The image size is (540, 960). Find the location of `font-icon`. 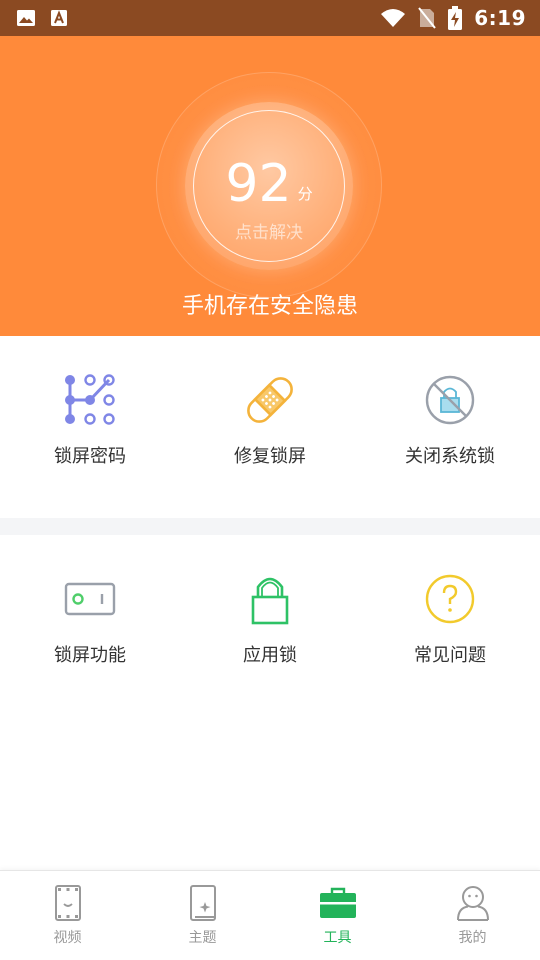

font-icon is located at coordinates (59, 18).